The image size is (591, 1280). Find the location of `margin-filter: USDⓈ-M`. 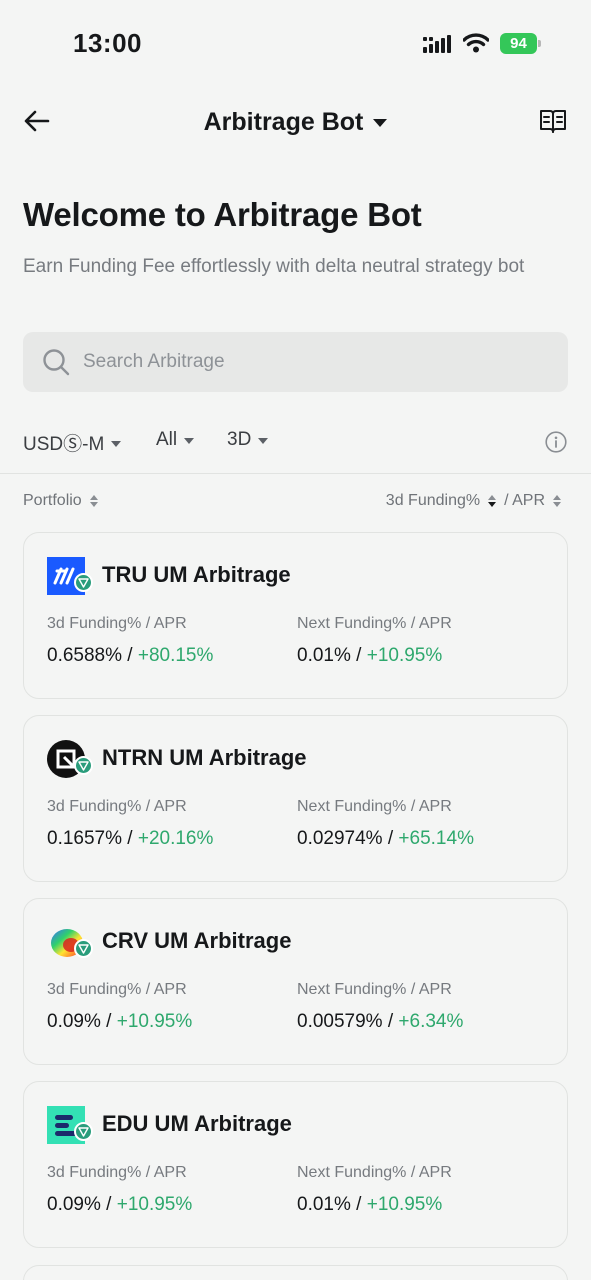

margin-filter: USDⓈ-M is located at coordinates (72, 442).